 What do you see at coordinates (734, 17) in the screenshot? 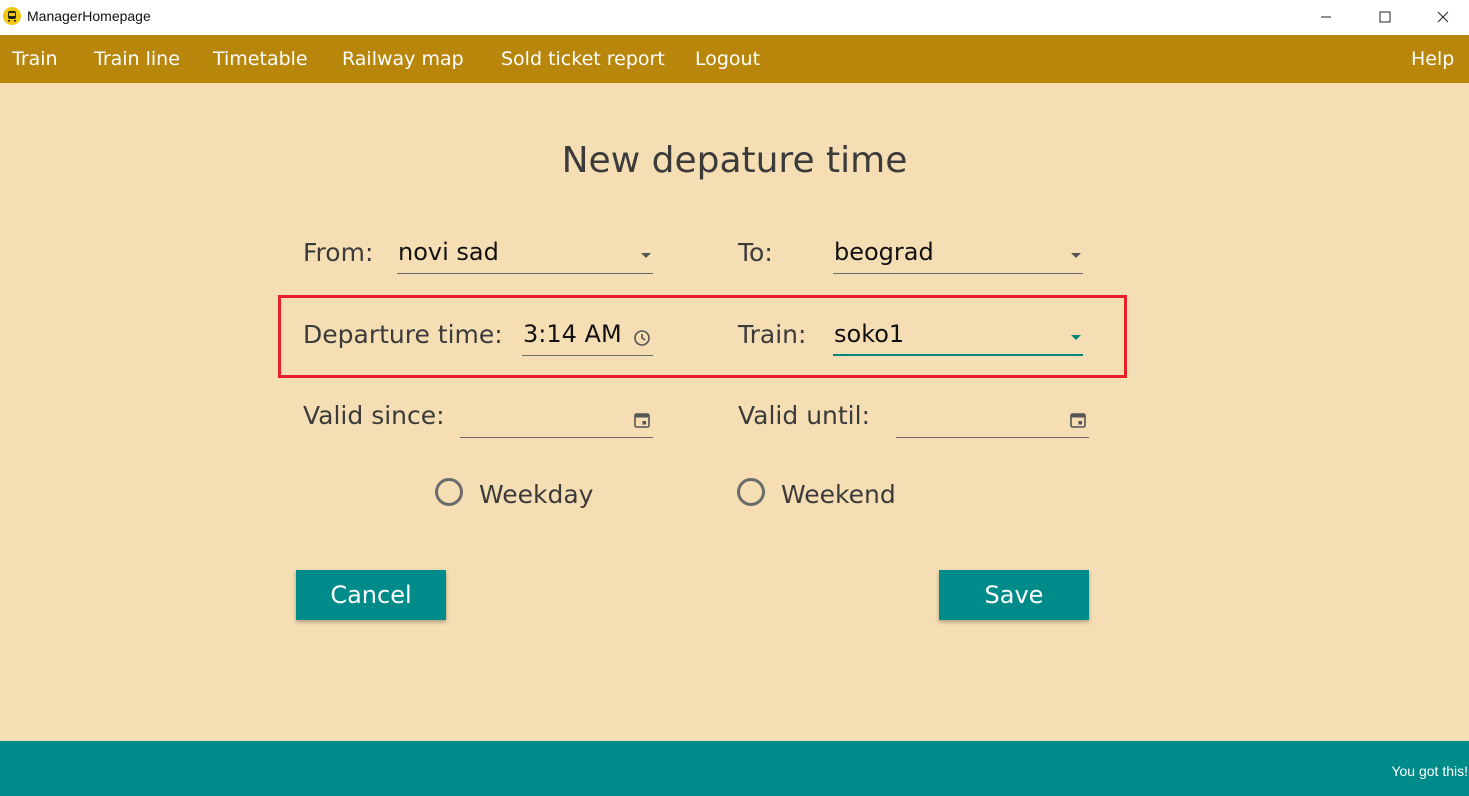
I see `window-titlebar: ManagerHomepage` at bounding box center [734, 17].